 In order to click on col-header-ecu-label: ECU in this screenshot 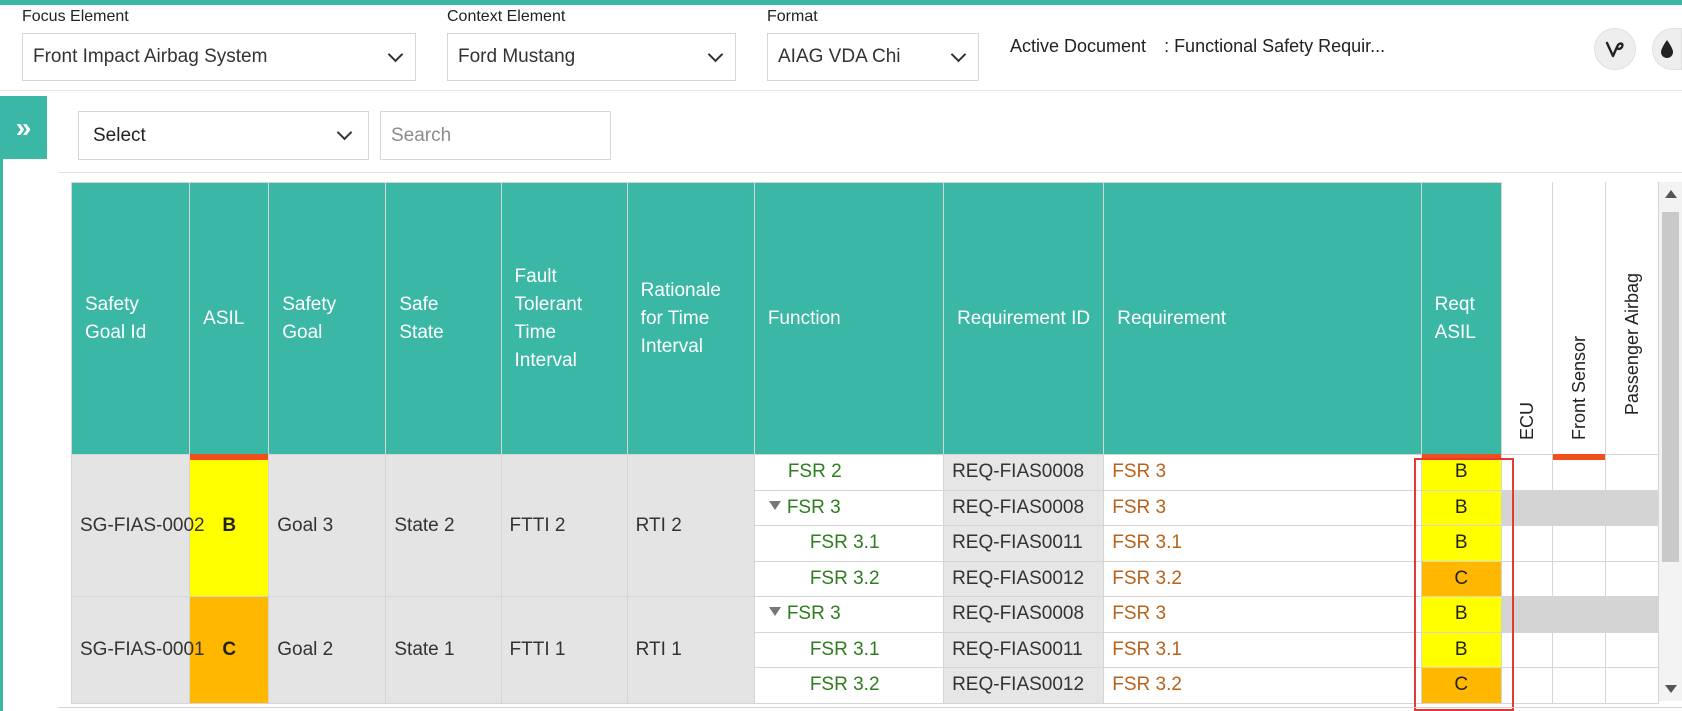, I will do `click(1526, 420)`.